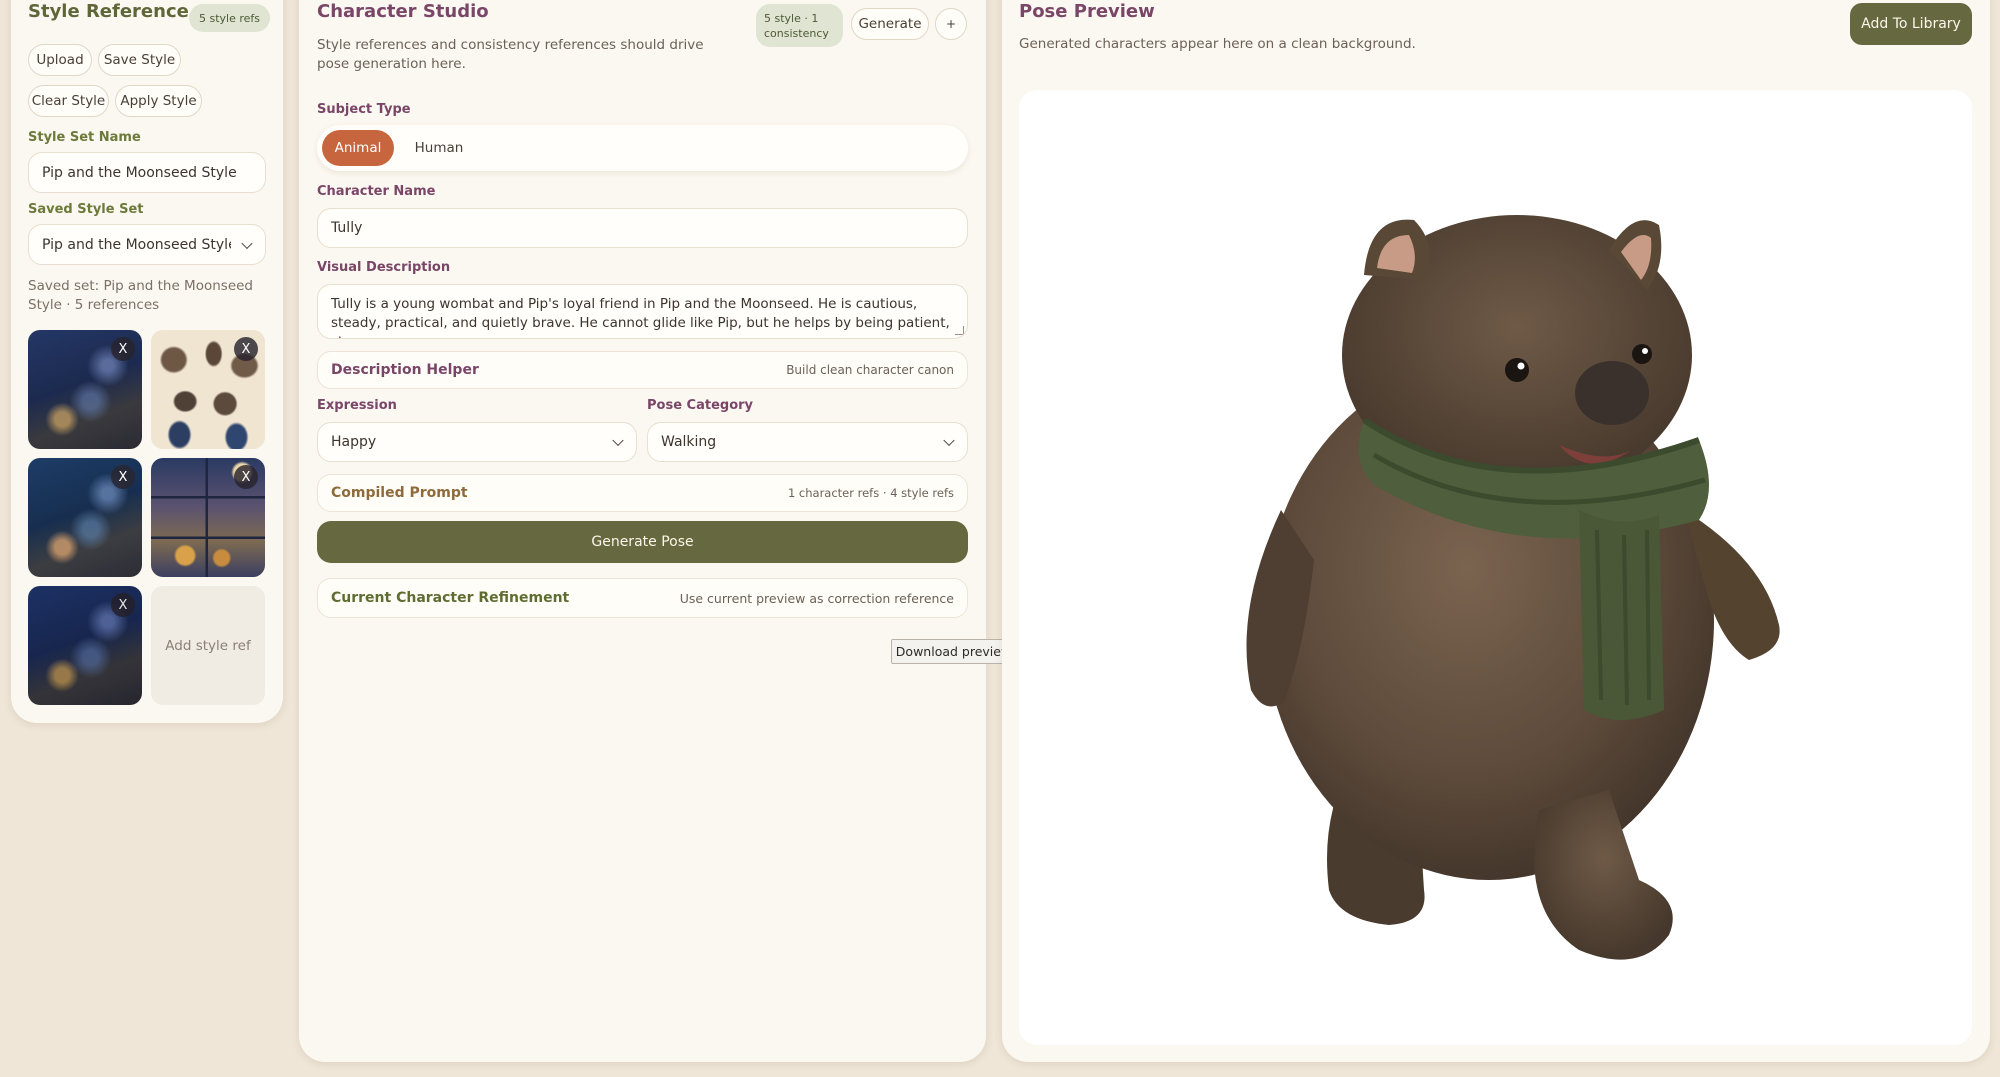 The width and height of the screenshot is (2000, 1077). I want to click on subject-type-toggle: Animal Human, so click(642, 148).